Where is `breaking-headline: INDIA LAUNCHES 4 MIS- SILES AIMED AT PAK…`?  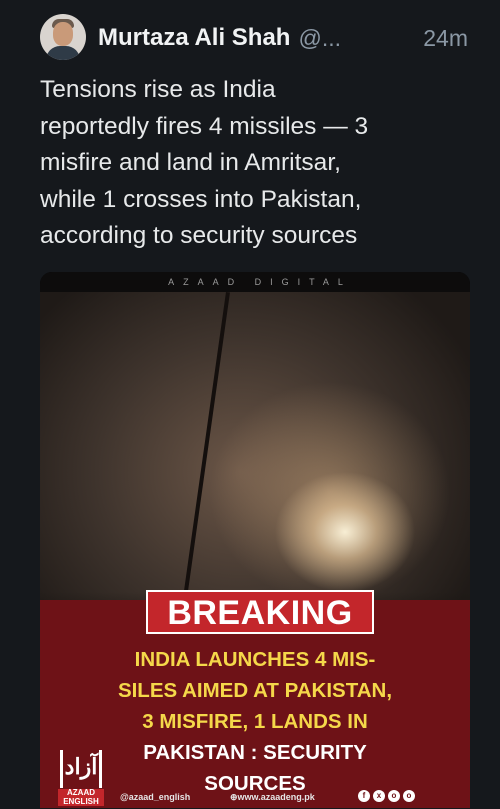 breaking-headline: INDIA LAUNCHES 4 MIS- SILES AIMED AT PAK… is located at coordinates (255, 721).